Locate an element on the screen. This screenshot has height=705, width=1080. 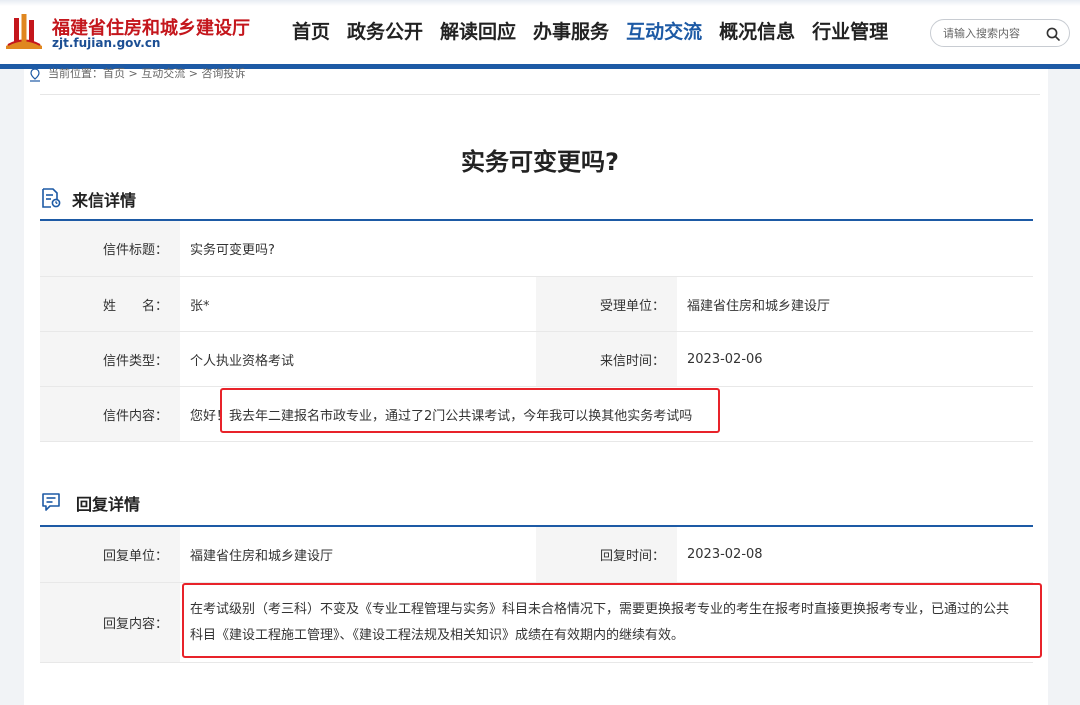
breadcrumb-divider is located at coordinates (540, 94).